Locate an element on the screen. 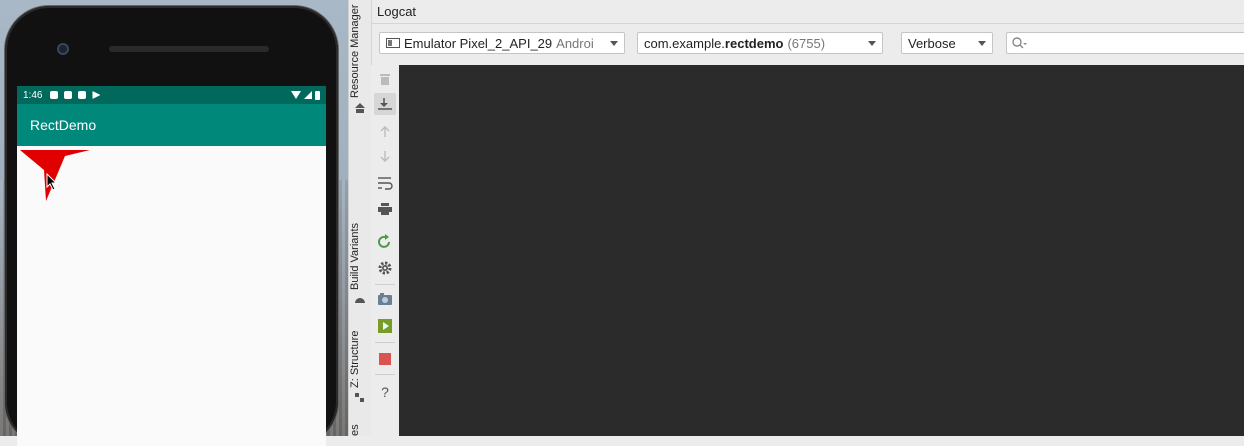  screenshot-button is located at coordinates (385, 299).